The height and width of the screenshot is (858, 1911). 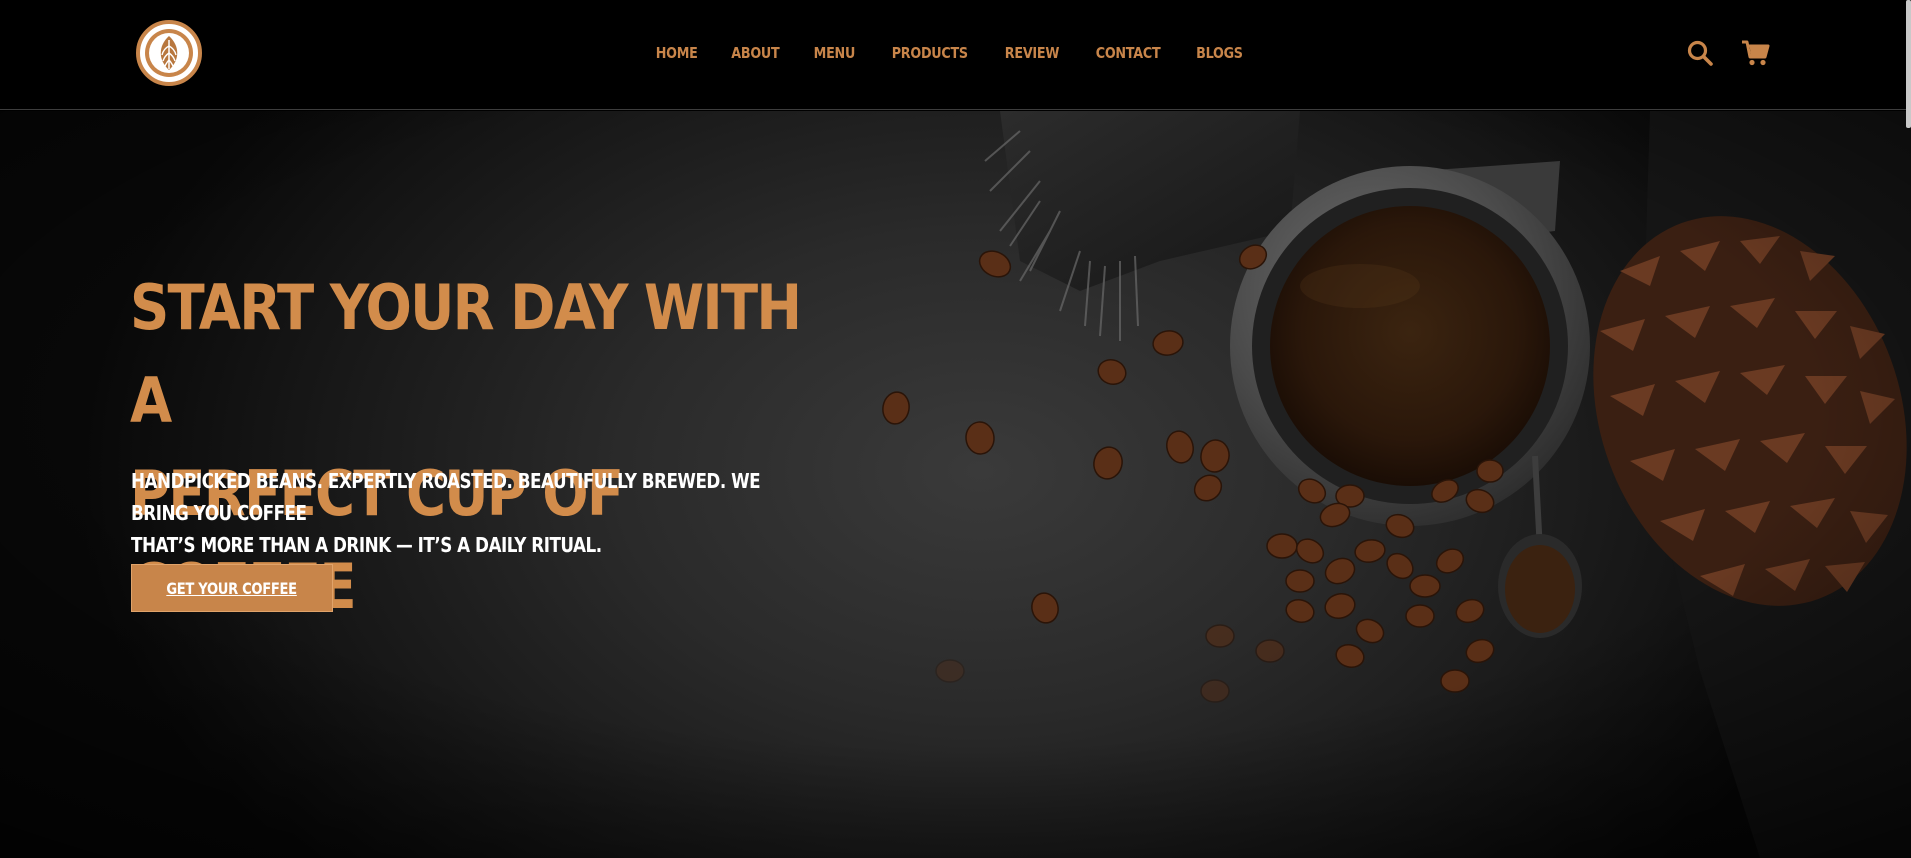 I want to click on cart-icon, so click(x=1756, y=53).